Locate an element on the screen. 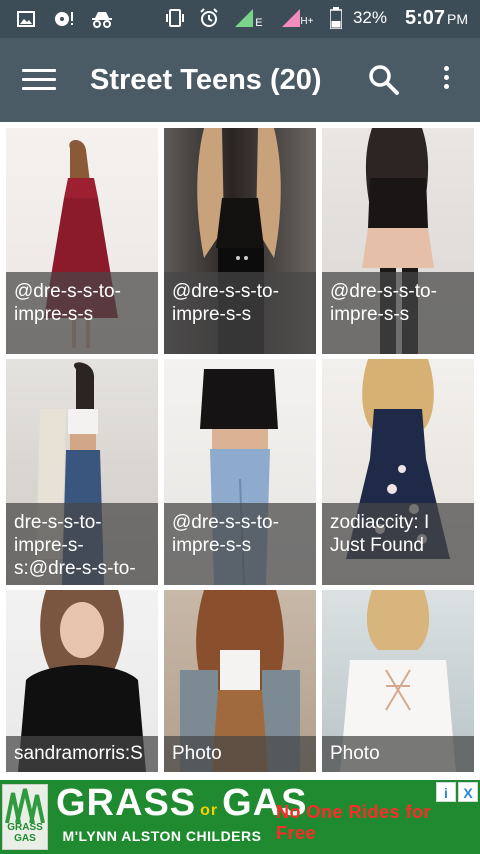 The width and height of the screenshot is (480, 854). ad-main-copy: GRASS or GAS M'LYNN ALSTON CHILDERS is located at coordinates (181, 816).